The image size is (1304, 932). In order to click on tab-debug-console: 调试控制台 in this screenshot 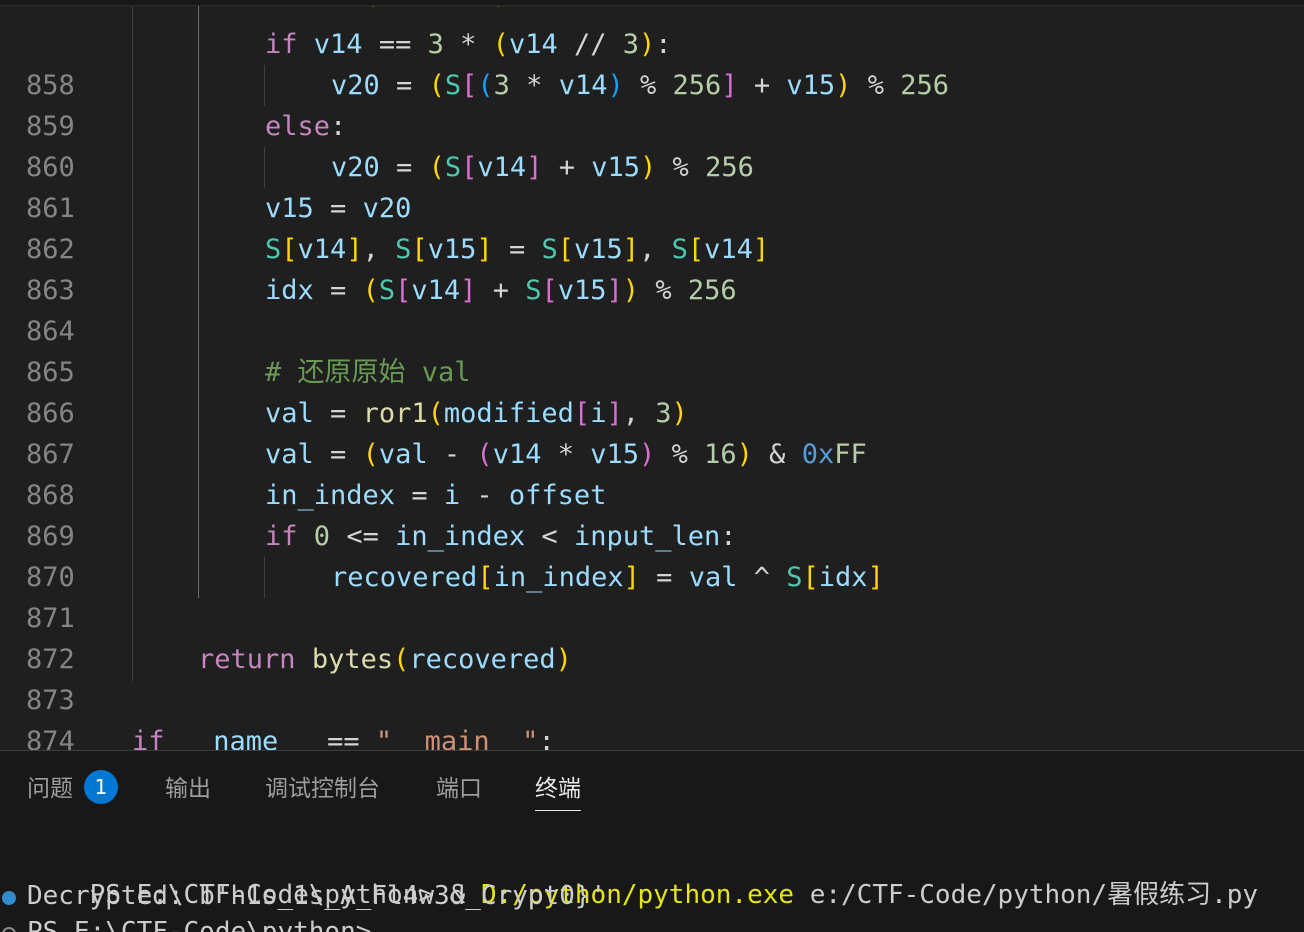, I will do `click(322, 791)`.